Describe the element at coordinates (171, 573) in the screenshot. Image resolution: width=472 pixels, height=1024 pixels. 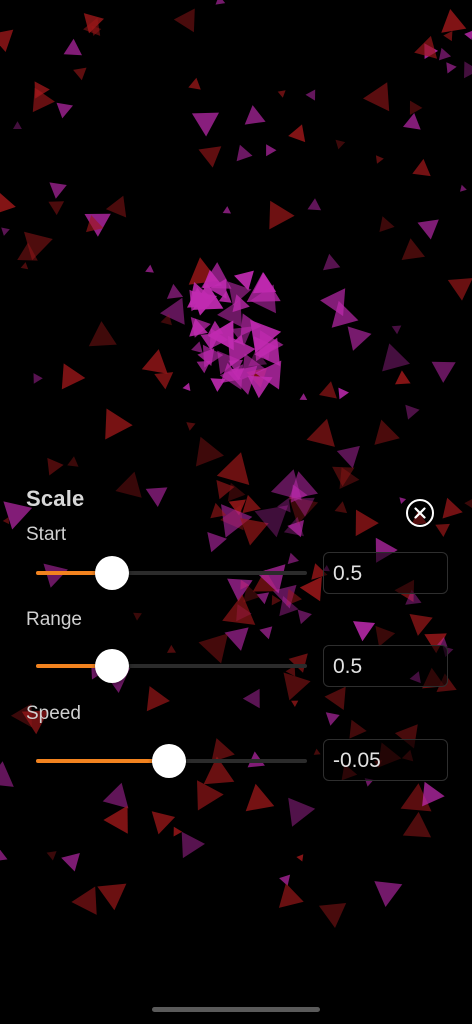
I see `start-slider` at that location.